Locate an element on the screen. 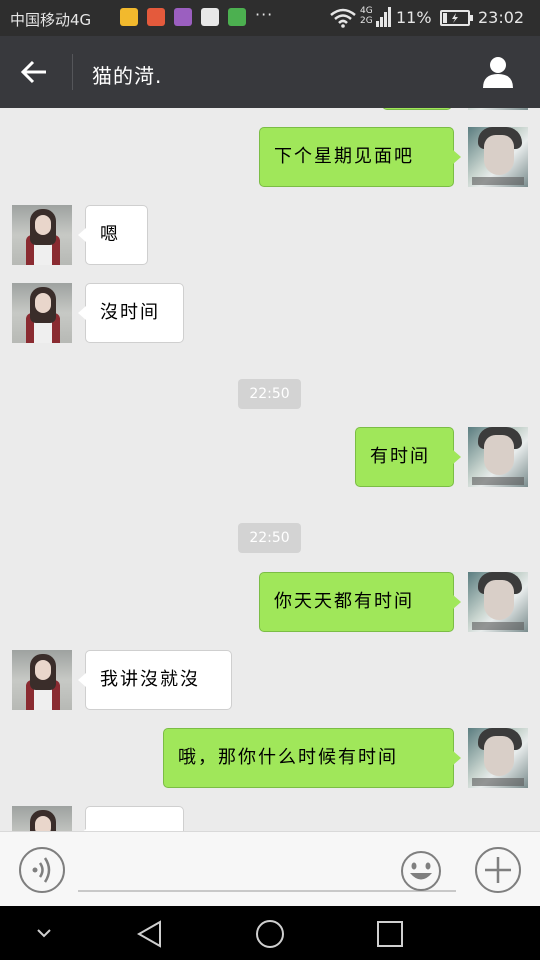 The image size is (540, 960). nav-home-icon is located at coordinates (270, 934).